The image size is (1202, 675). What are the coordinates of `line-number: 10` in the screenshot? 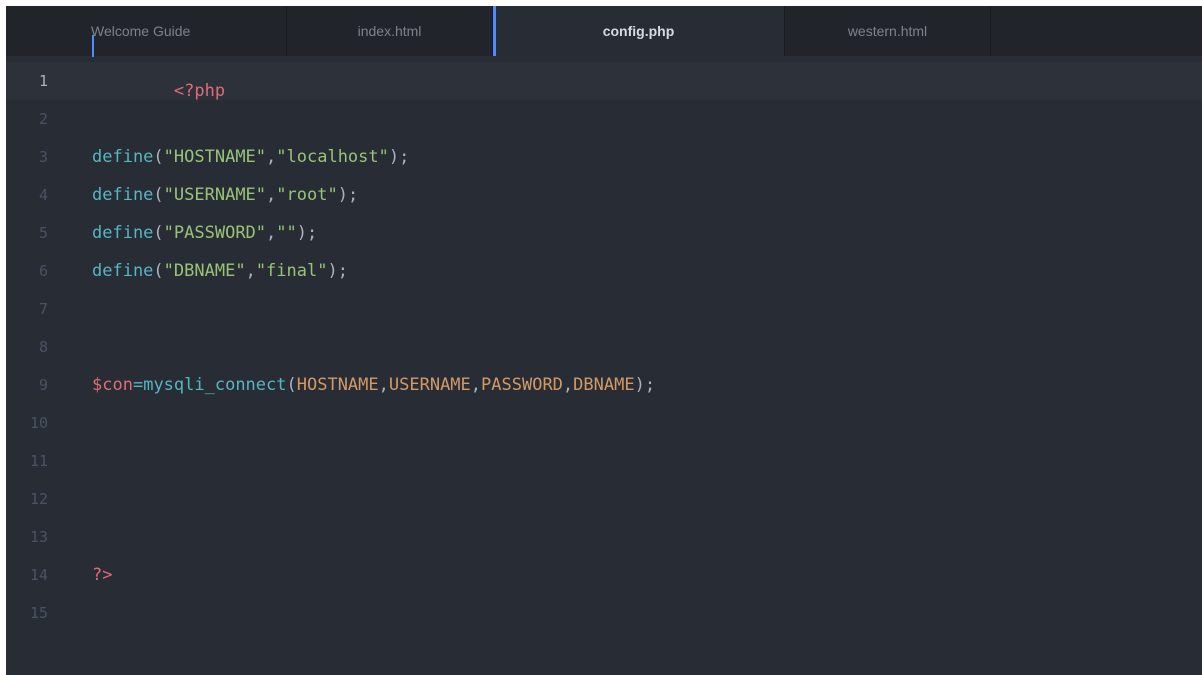 It's located at (38, 423).